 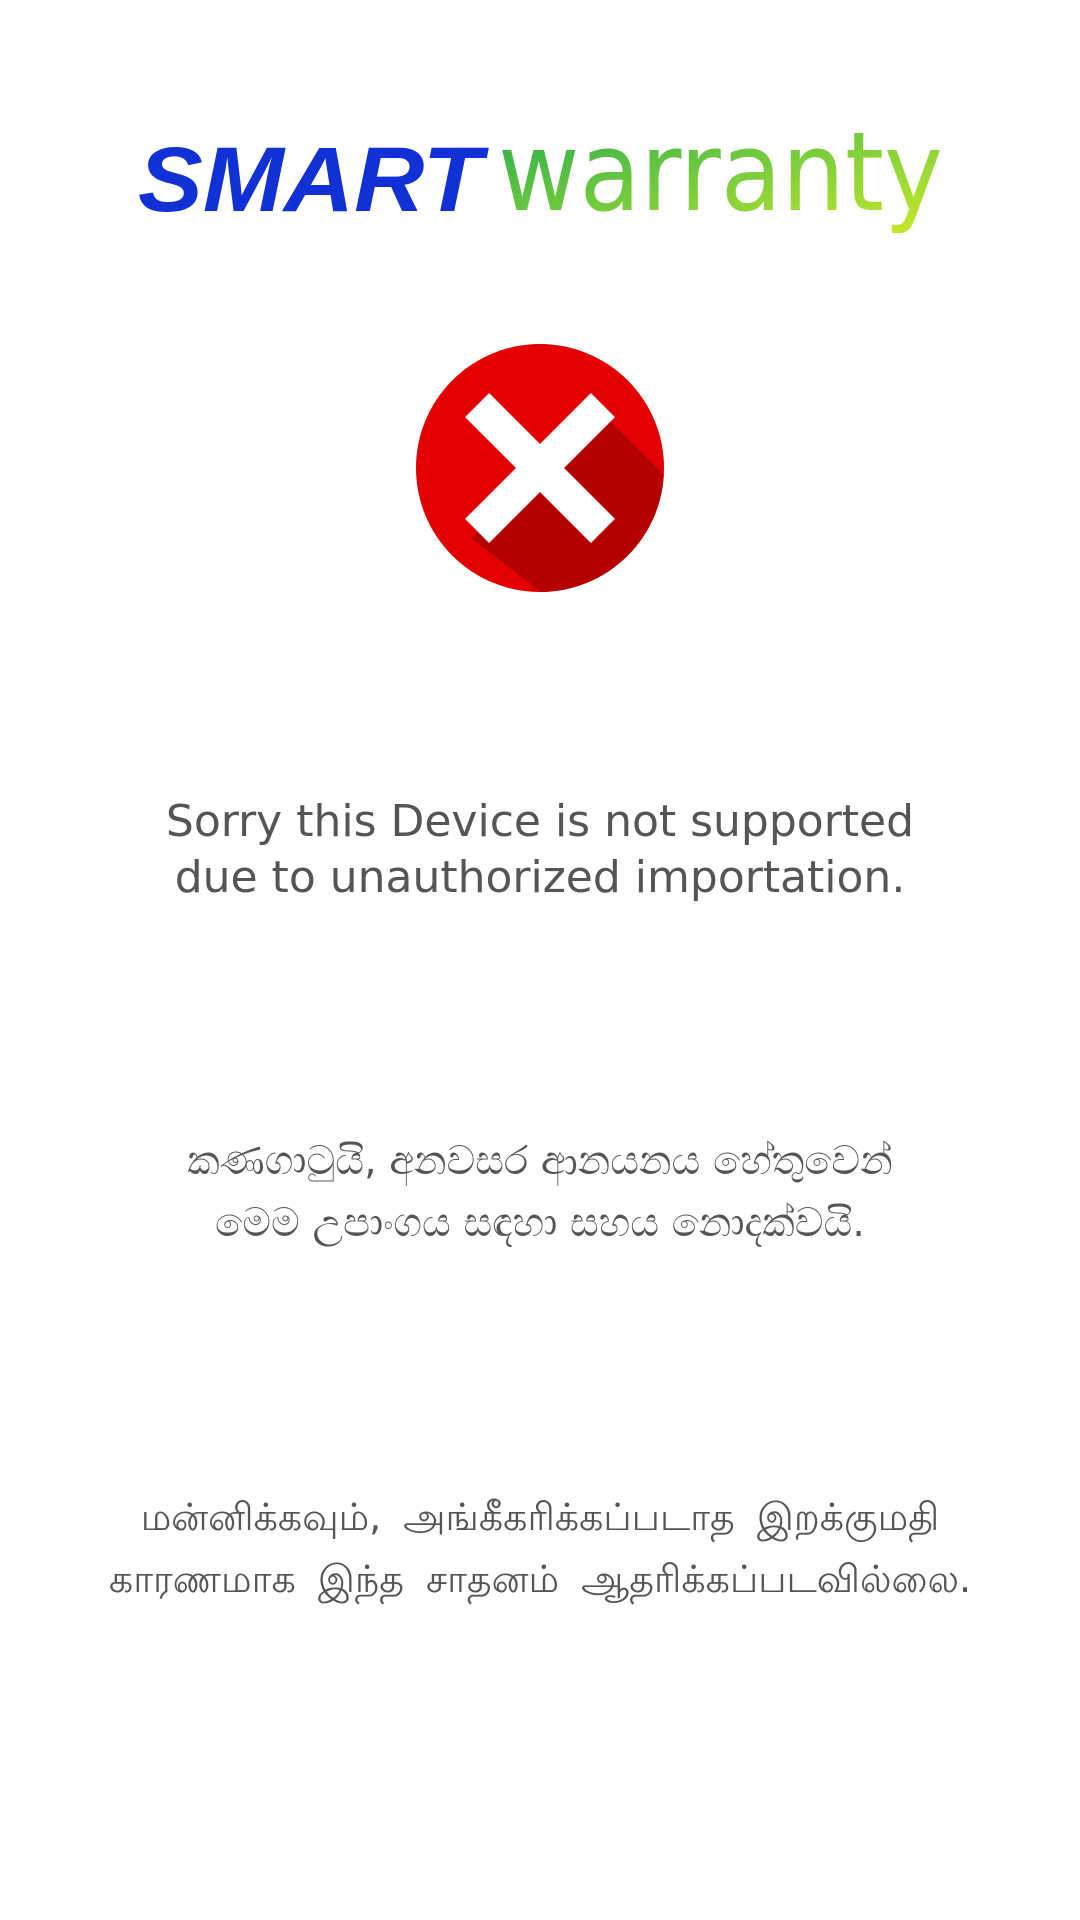 What do you see at coordinates (540, 877) in the screenshot?
I see `english-line-2: due to unauthorized importation.` at bounding box center [540, 877].